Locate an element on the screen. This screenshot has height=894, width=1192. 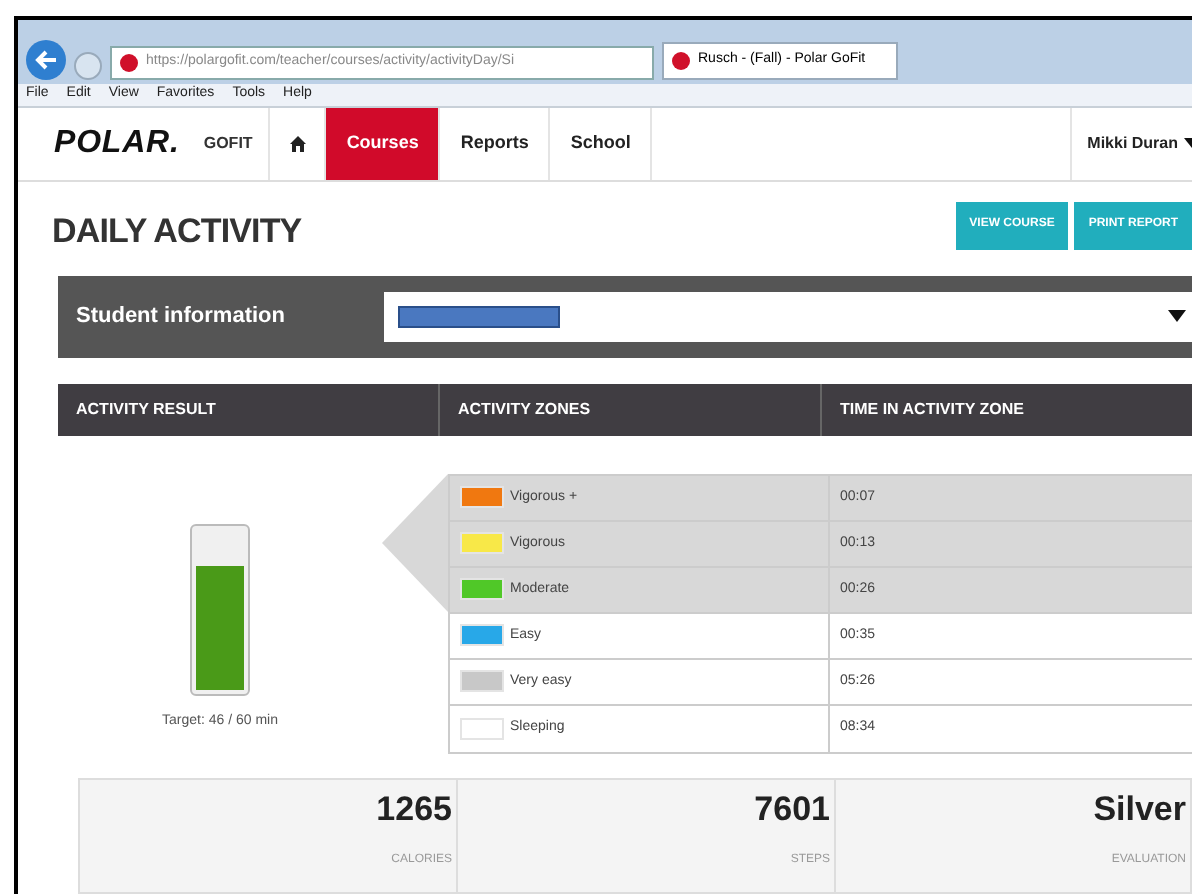
stat-value: Silver is located at coordinates (1139, 809).